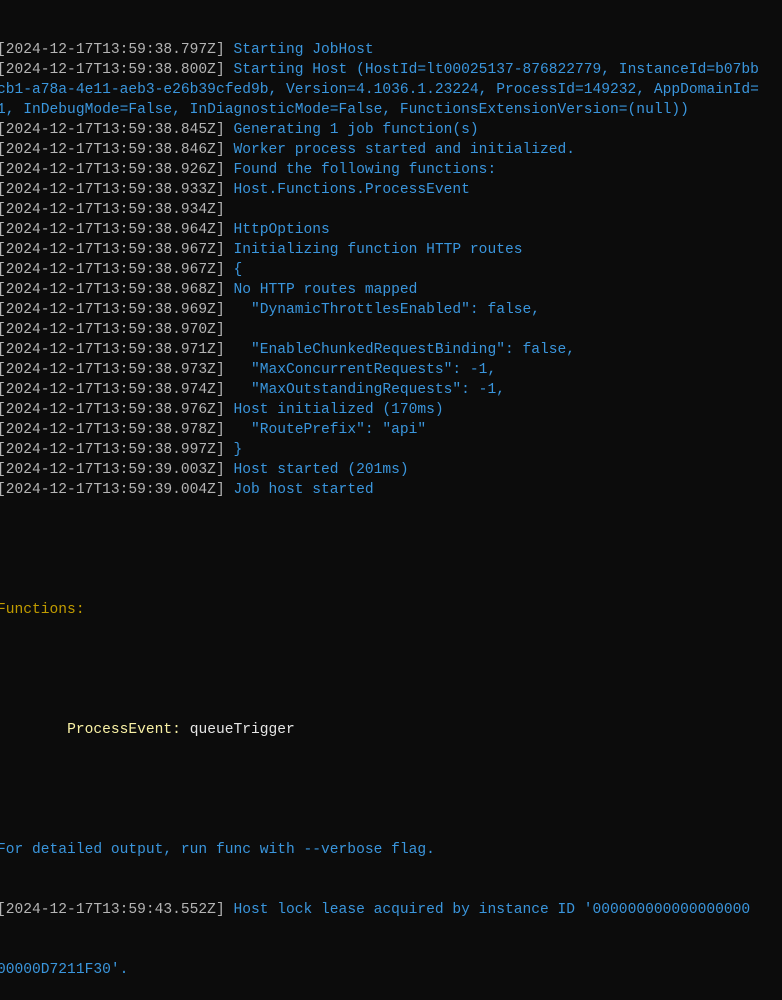  I want to click on log-message: "MaxConcurrentRequests": -1,, so click(365, 370).